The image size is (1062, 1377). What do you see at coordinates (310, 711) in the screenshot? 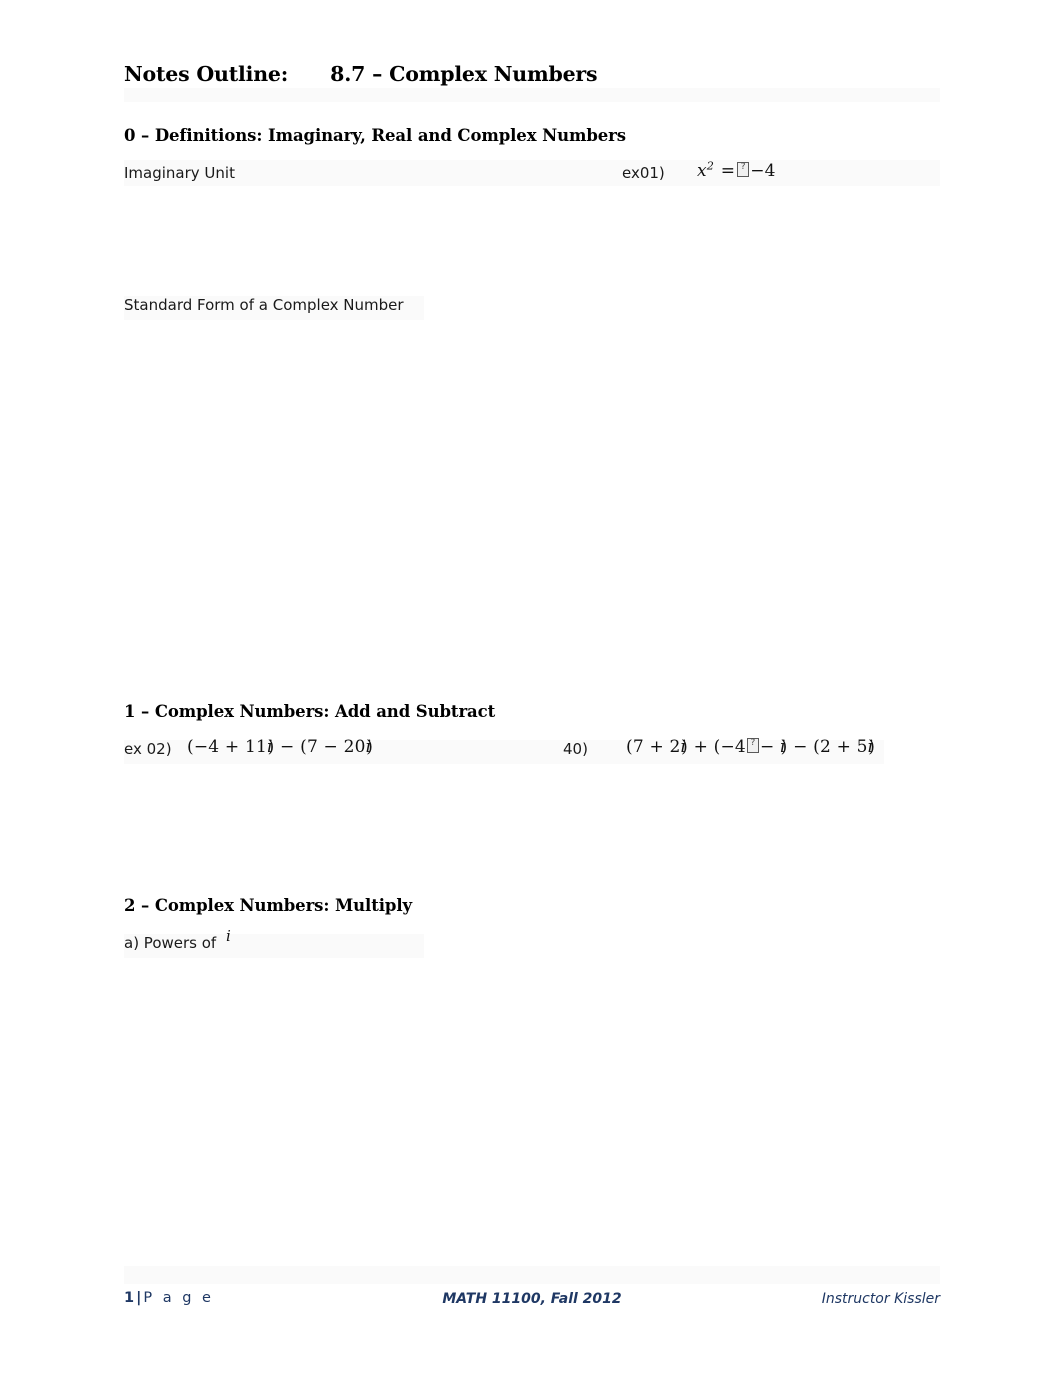
I see `section-heading-add-subtract: 1 – Complex Numbers: Add and Subtract` at bounding box center [310, 711].